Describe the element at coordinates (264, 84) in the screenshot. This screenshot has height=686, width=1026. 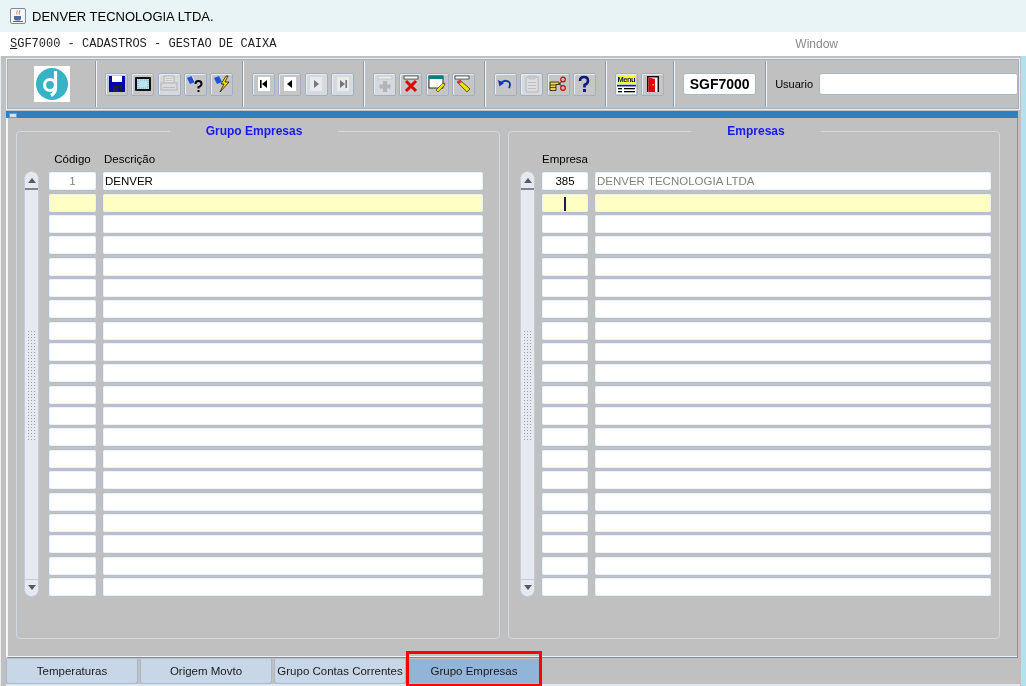
I see `first-button` at that location.